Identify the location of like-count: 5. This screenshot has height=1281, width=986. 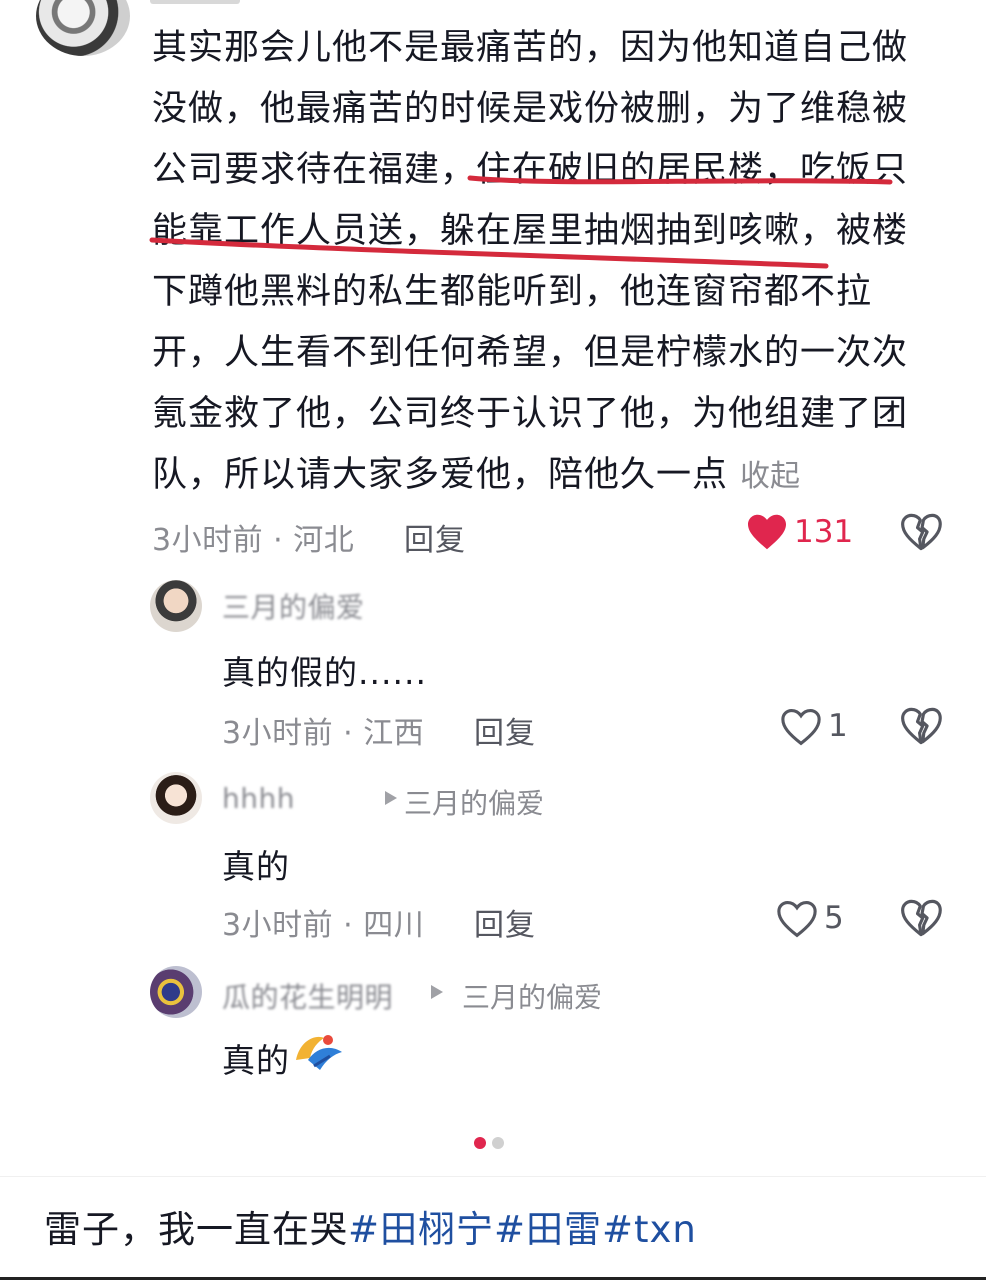
(834, 918).